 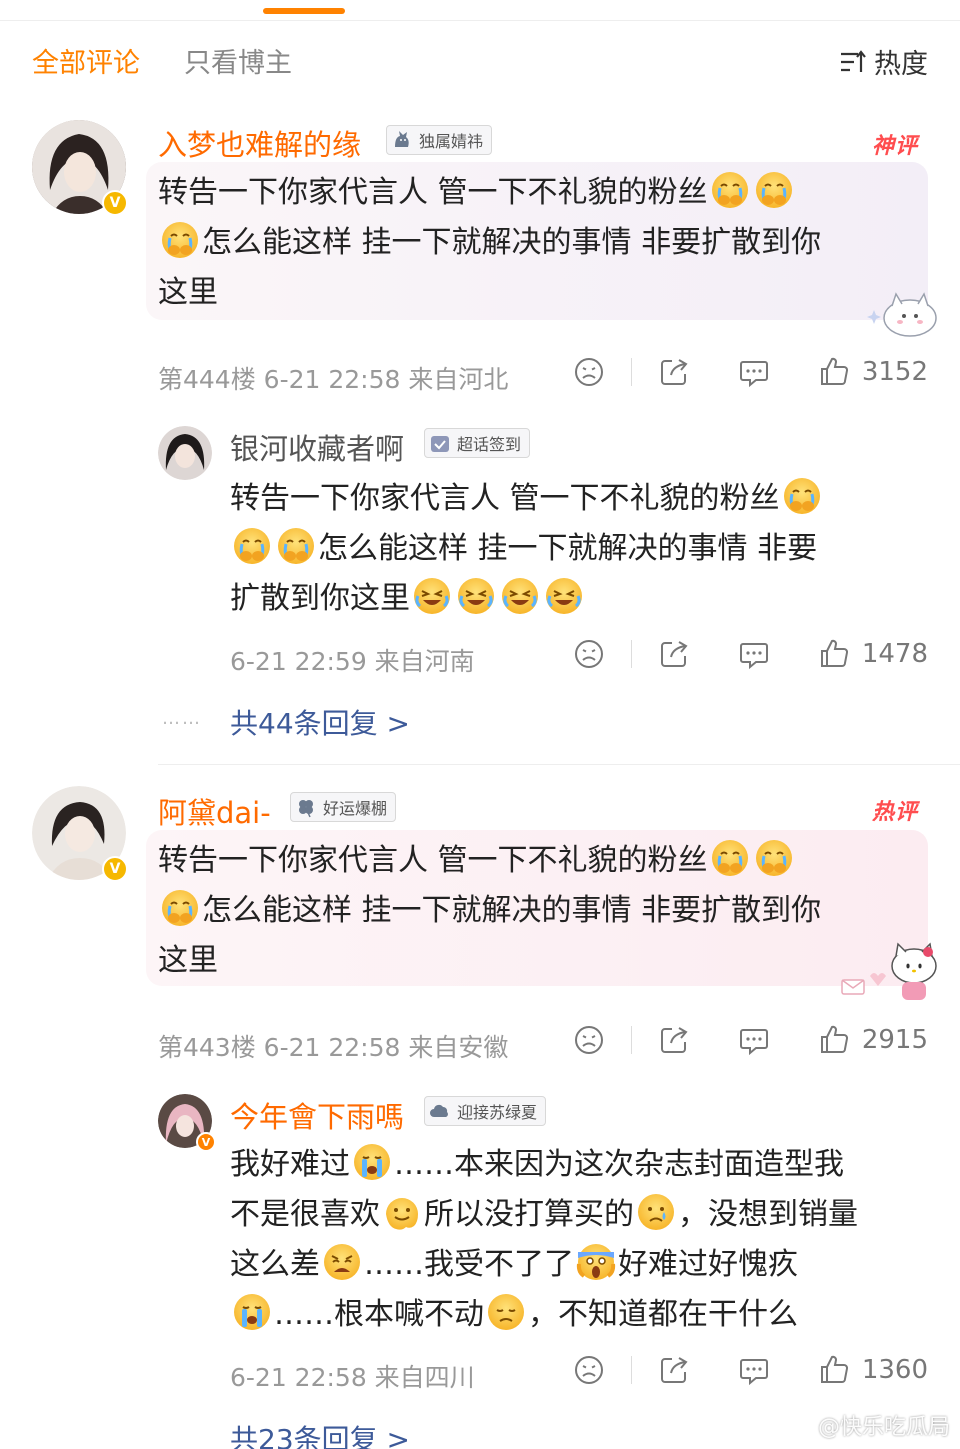 What do you see at coordinates (506, 1312) in the screenshot?
I see `disappointed-emoji-icon` at bounding box center [506, 1312].